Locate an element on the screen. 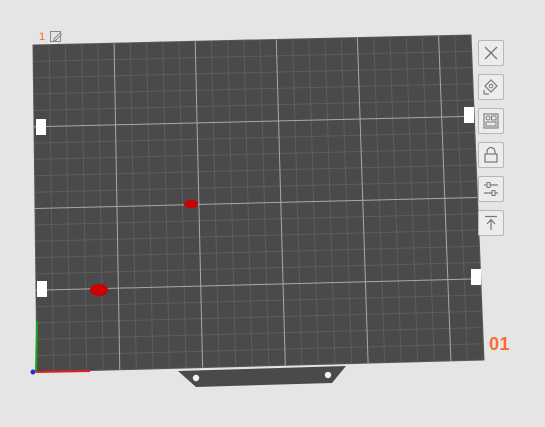  move-to-top-button is located at coordinates (491, 223).